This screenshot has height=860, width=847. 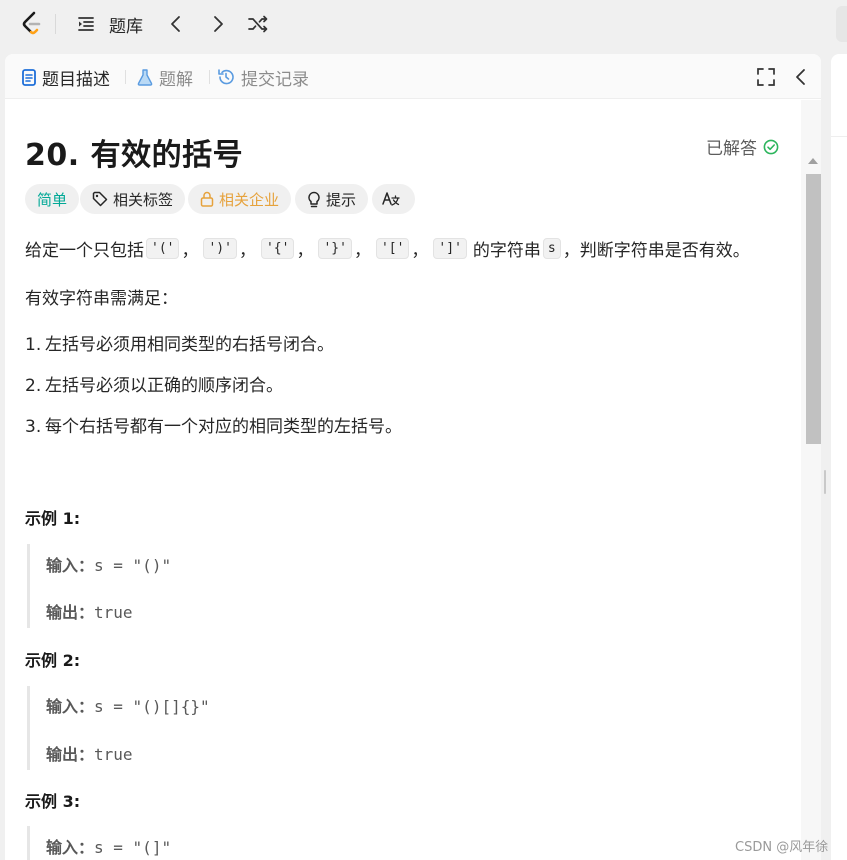 What do you see at coordinates (101, 299) in the screenshot?
I see `rules-intro: 有效字符串需满足：` at bounding box center [101, 299].